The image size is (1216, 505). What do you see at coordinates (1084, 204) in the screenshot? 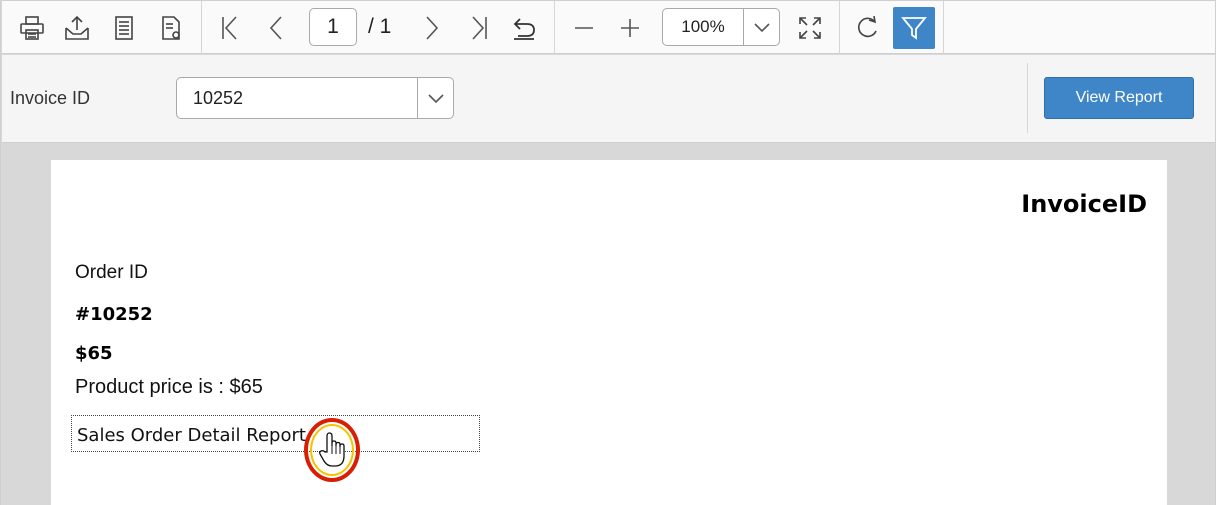
I see `report-title: InvoiceID` at bounding box center [1084, 204].